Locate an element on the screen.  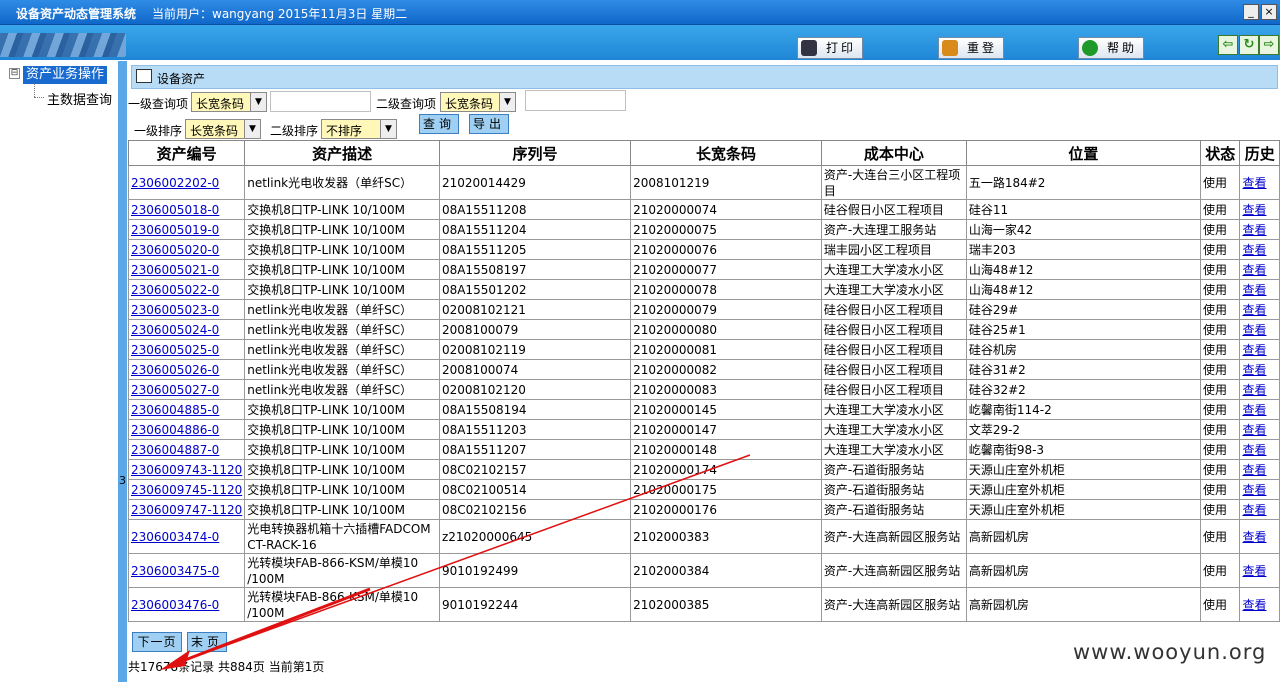
asset-id-link: 2306009743-1120 is located at coordinates (186, 470).